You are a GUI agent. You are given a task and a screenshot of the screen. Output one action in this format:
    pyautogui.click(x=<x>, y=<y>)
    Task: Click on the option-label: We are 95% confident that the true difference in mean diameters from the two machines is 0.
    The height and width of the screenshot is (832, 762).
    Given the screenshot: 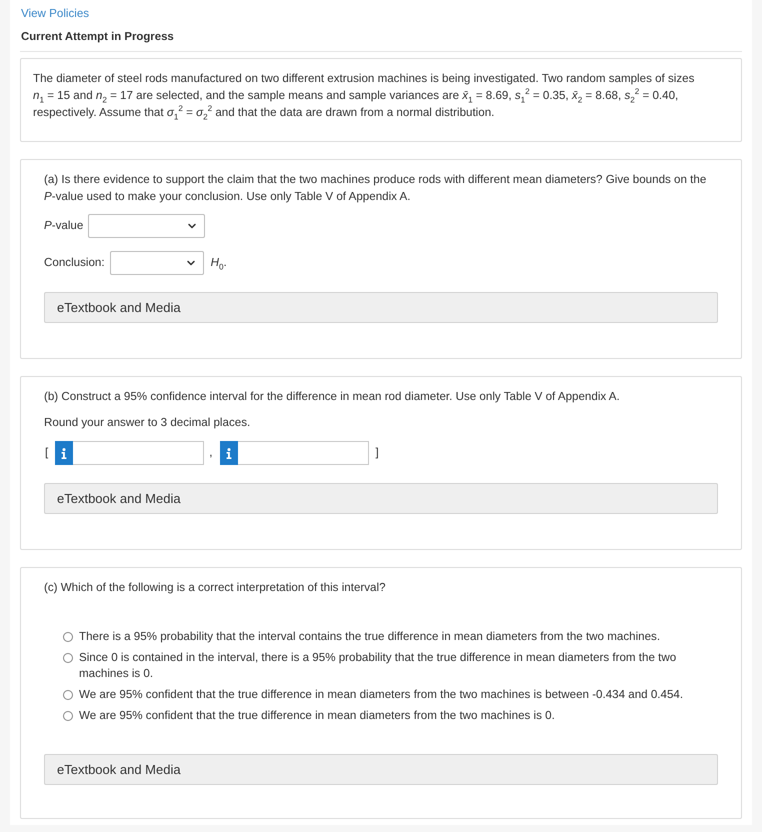 What is the action you would take?
    pyautogui.click(x=317, y=716)
    